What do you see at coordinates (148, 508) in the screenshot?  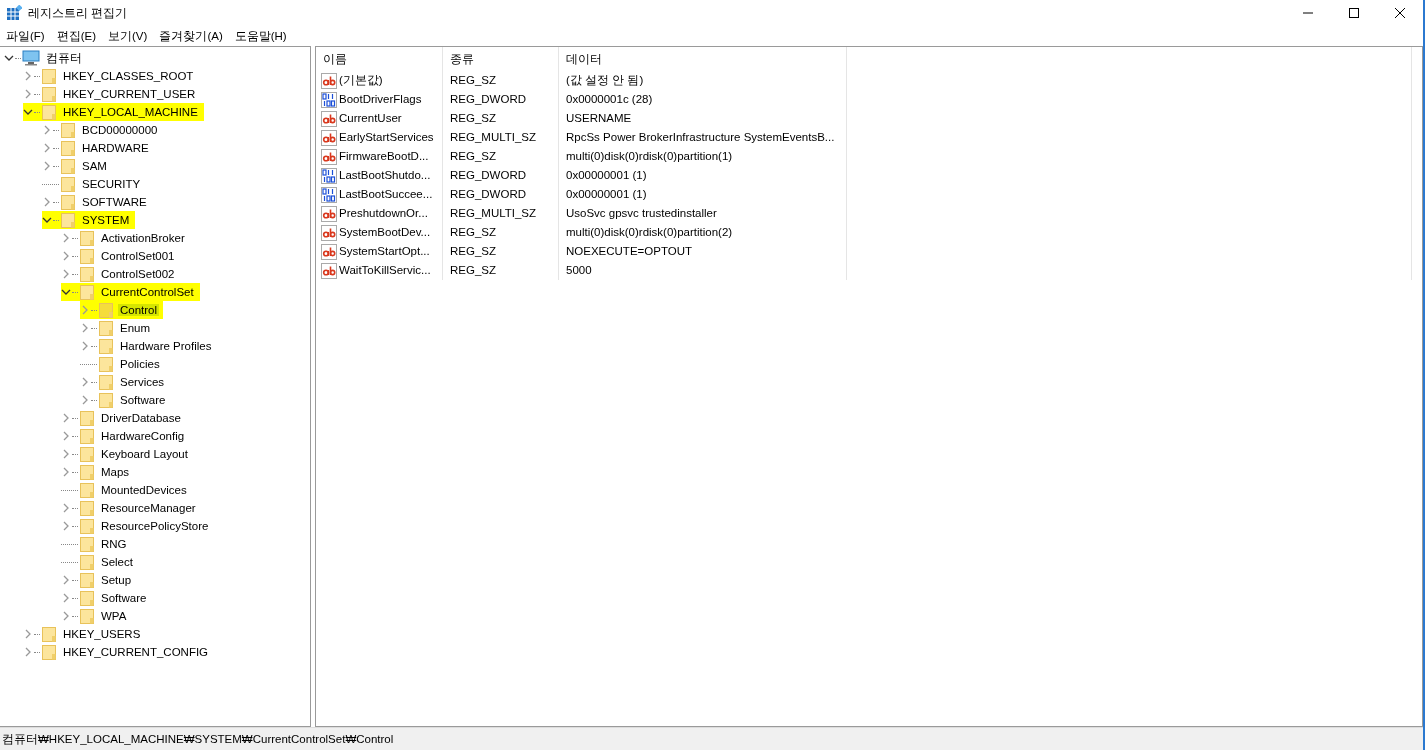 I see `tree-label: ResourceManager` at bounding box center [148, 508].